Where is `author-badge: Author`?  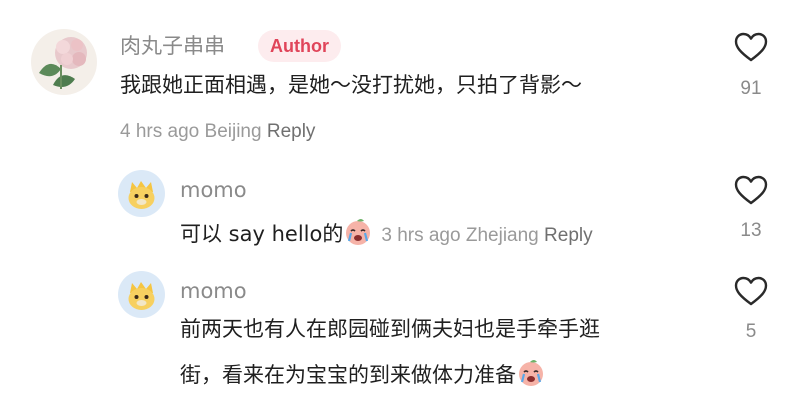 author-badge: Author is located at coordinates (299, 46).